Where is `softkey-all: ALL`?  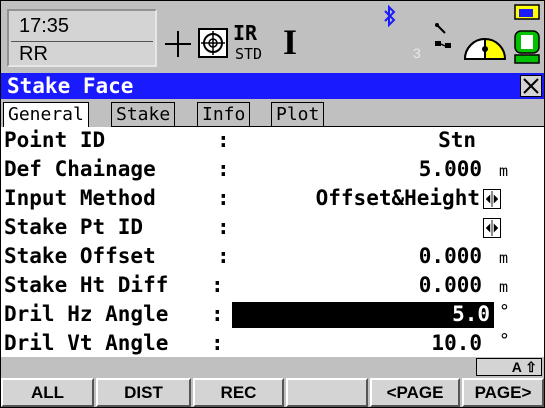 softkey-all: ALL is located at coordinates (47, 392).